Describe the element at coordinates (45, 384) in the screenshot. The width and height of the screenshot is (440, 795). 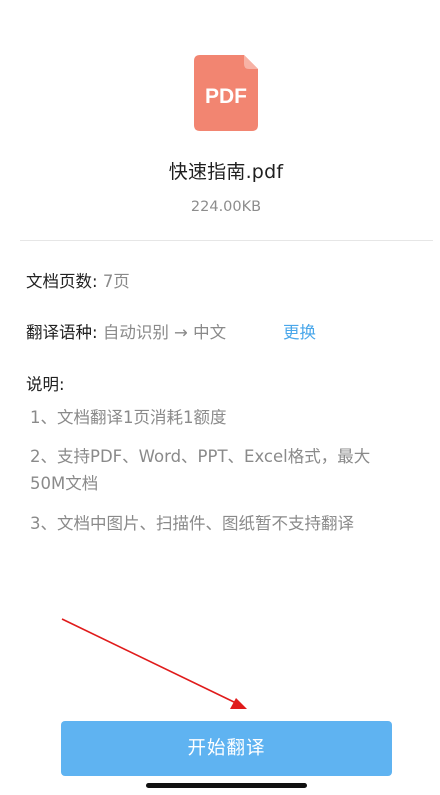
I see `notes-title: 说明:` at that location.